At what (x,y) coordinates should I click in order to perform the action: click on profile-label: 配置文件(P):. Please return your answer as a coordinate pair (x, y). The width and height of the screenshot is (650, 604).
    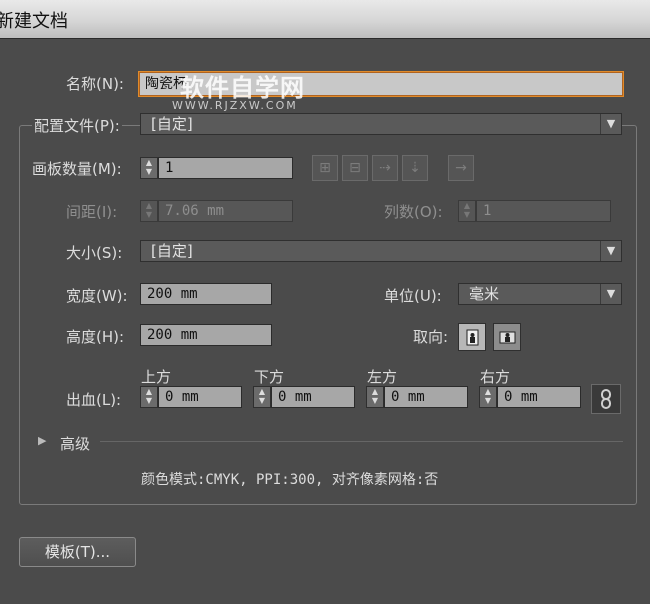
    Looking at the image, I should click on (77, 125).